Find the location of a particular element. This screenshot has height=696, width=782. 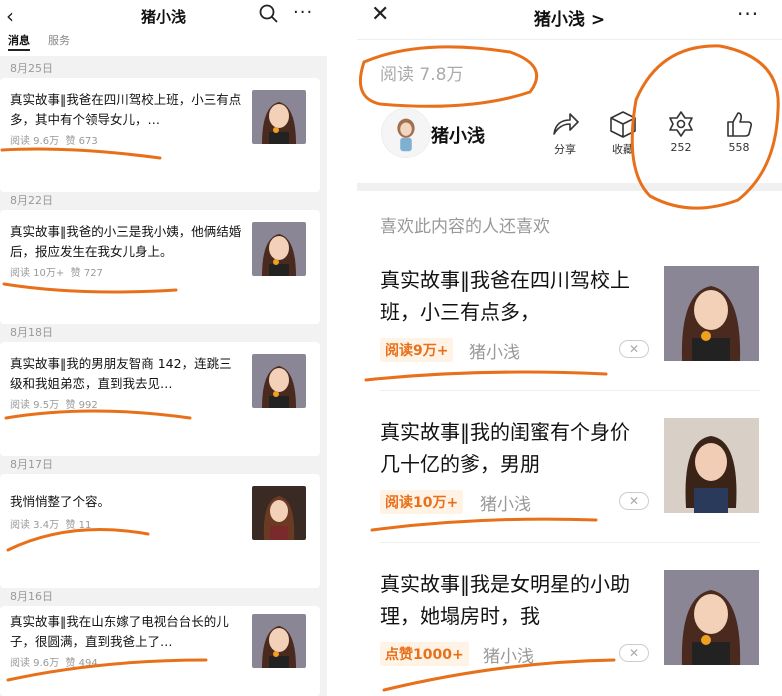

tab-messages: 消息 is located at coordinates (19, 41).